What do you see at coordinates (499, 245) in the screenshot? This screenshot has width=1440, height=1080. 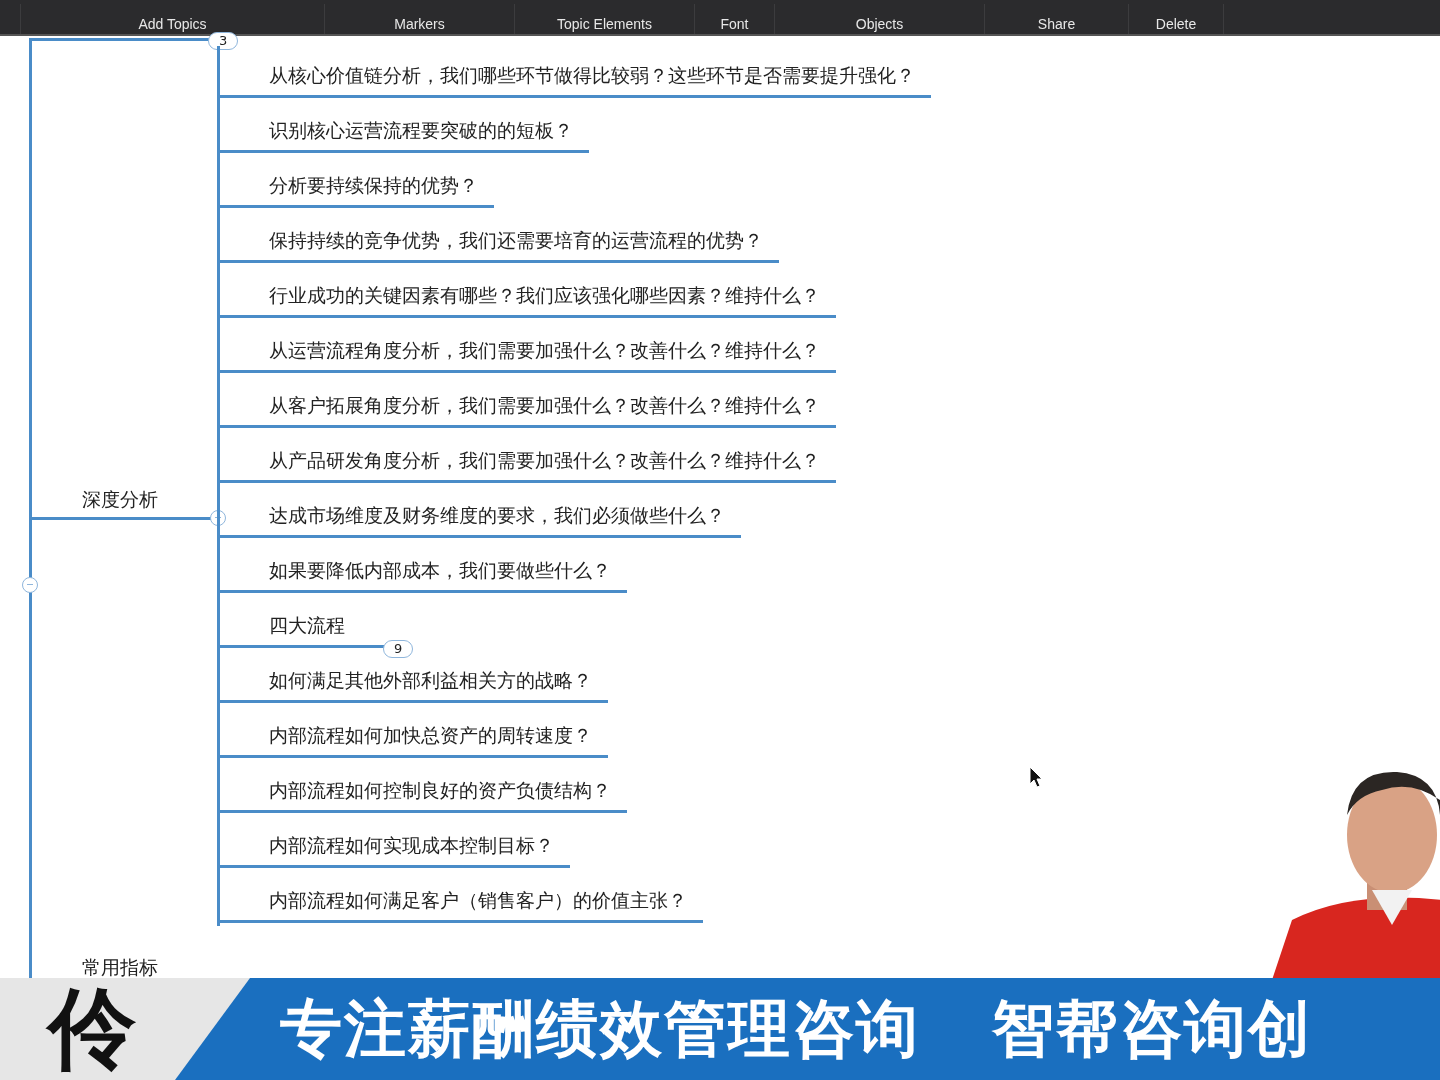 I see `subtopic: 保持持续的竞争优势，我们还需要培育的运营流程的优势？` at bounding box center [499, 245].